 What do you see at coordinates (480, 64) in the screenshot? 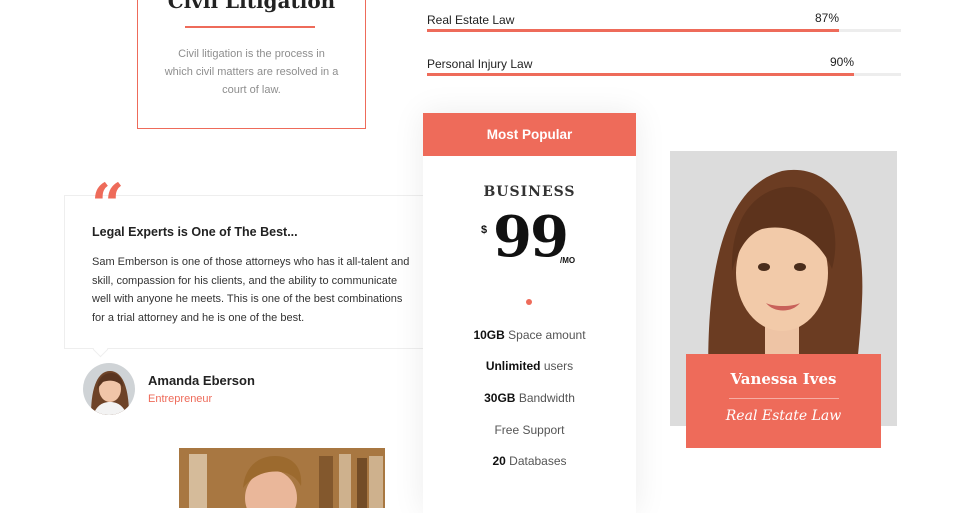
I see `skill-name: Personal Injury Law` at bounding box center [480, 64].